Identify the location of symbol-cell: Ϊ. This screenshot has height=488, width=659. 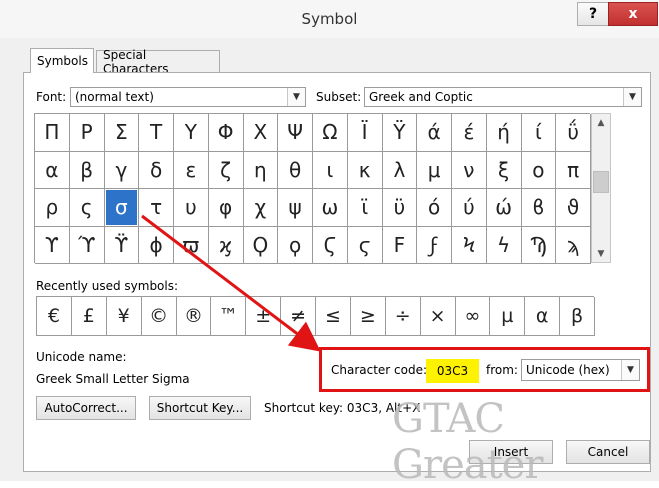
(365, 133).